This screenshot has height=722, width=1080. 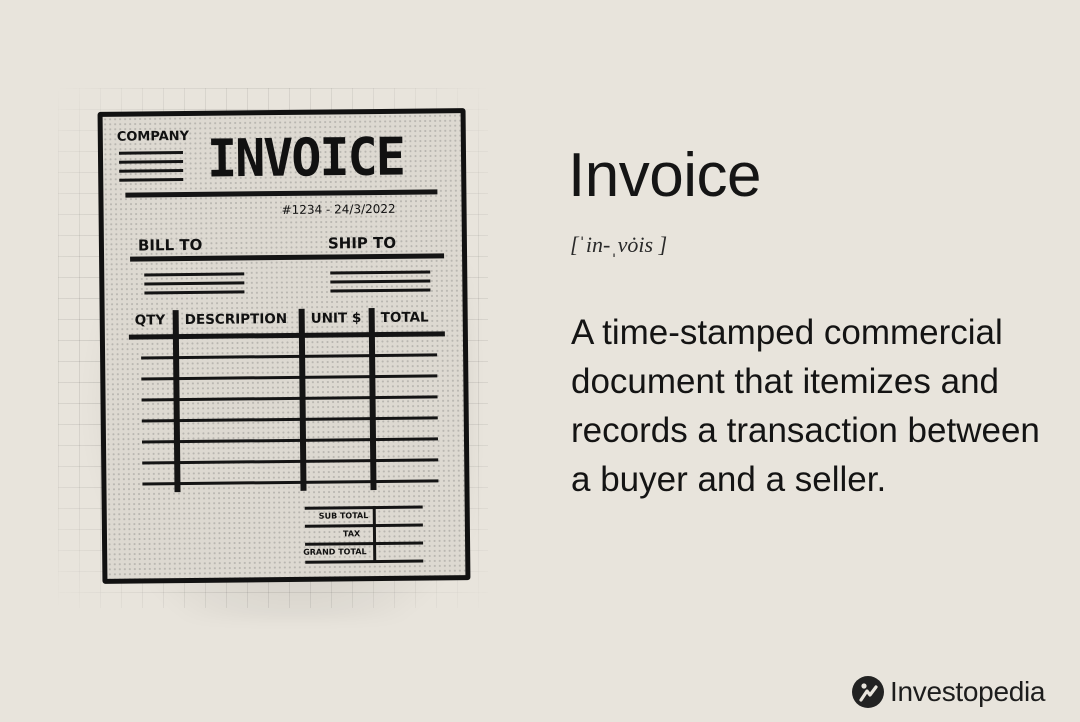 What do you see at coordinates (281, 193) in the screenshot?
I see `heading-rule` at bounding box center [281, 193].